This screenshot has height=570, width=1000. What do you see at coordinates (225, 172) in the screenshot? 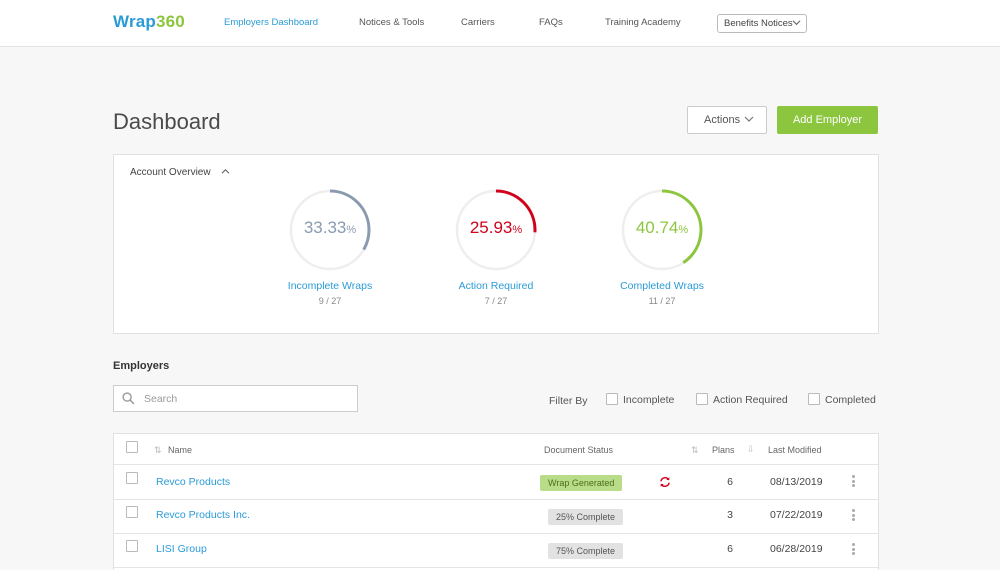
I see `chevron-up-icon` at bounding box center [225, 172].